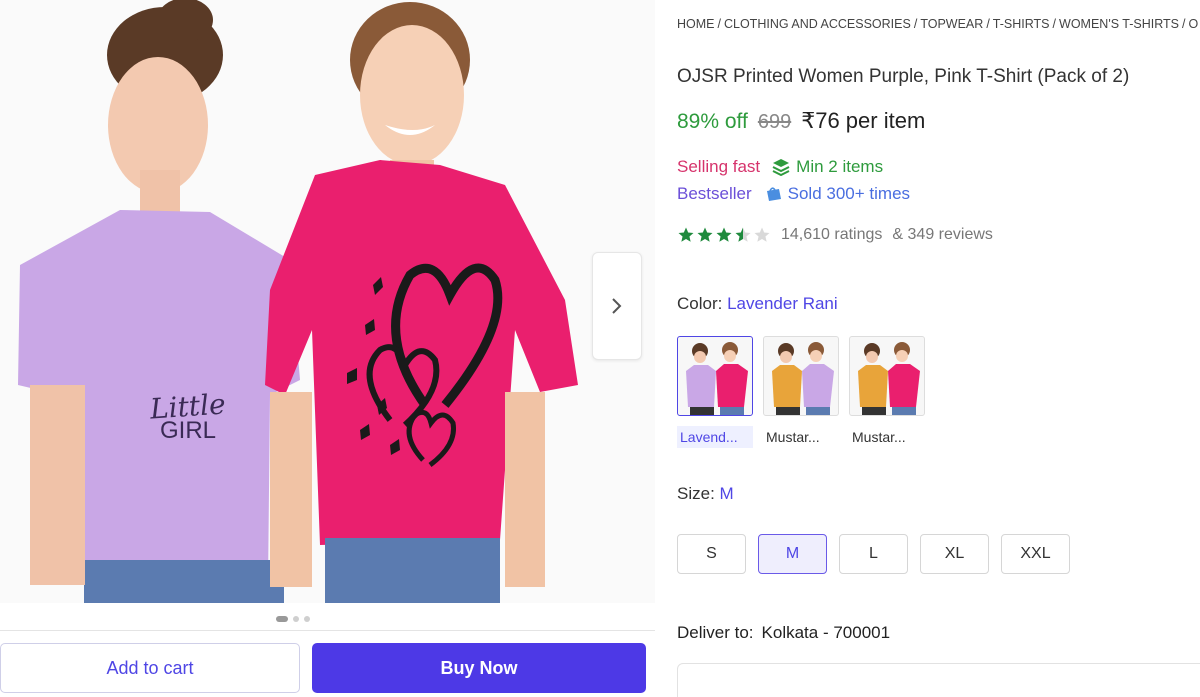 This screenshot has width=1200, height=697. Describe the element at coordinates (715, 632) in the screenshot. I see `deliver-to-label: Deliver to:` at that location.